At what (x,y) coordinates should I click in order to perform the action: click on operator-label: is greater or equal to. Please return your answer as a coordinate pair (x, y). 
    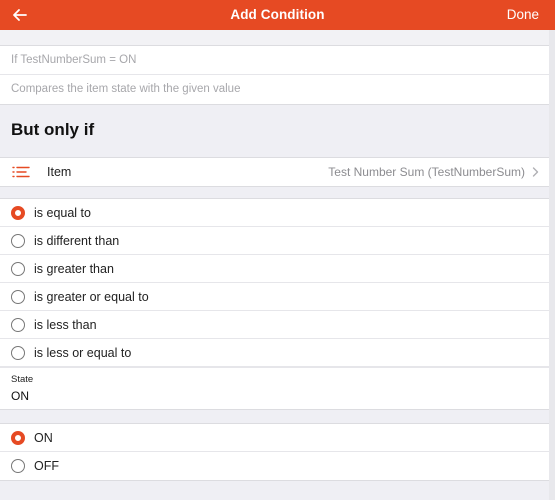
    Looking at the image, I should click on (91, 297).